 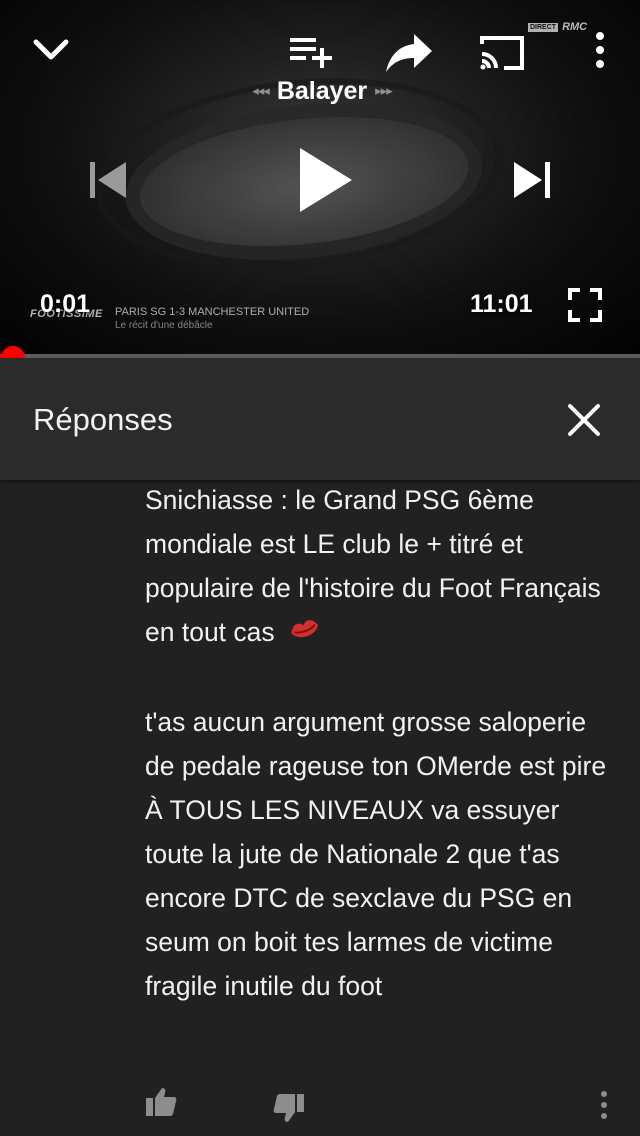 I want to click on add-to-queue-icon, so click(x=311, y=52).